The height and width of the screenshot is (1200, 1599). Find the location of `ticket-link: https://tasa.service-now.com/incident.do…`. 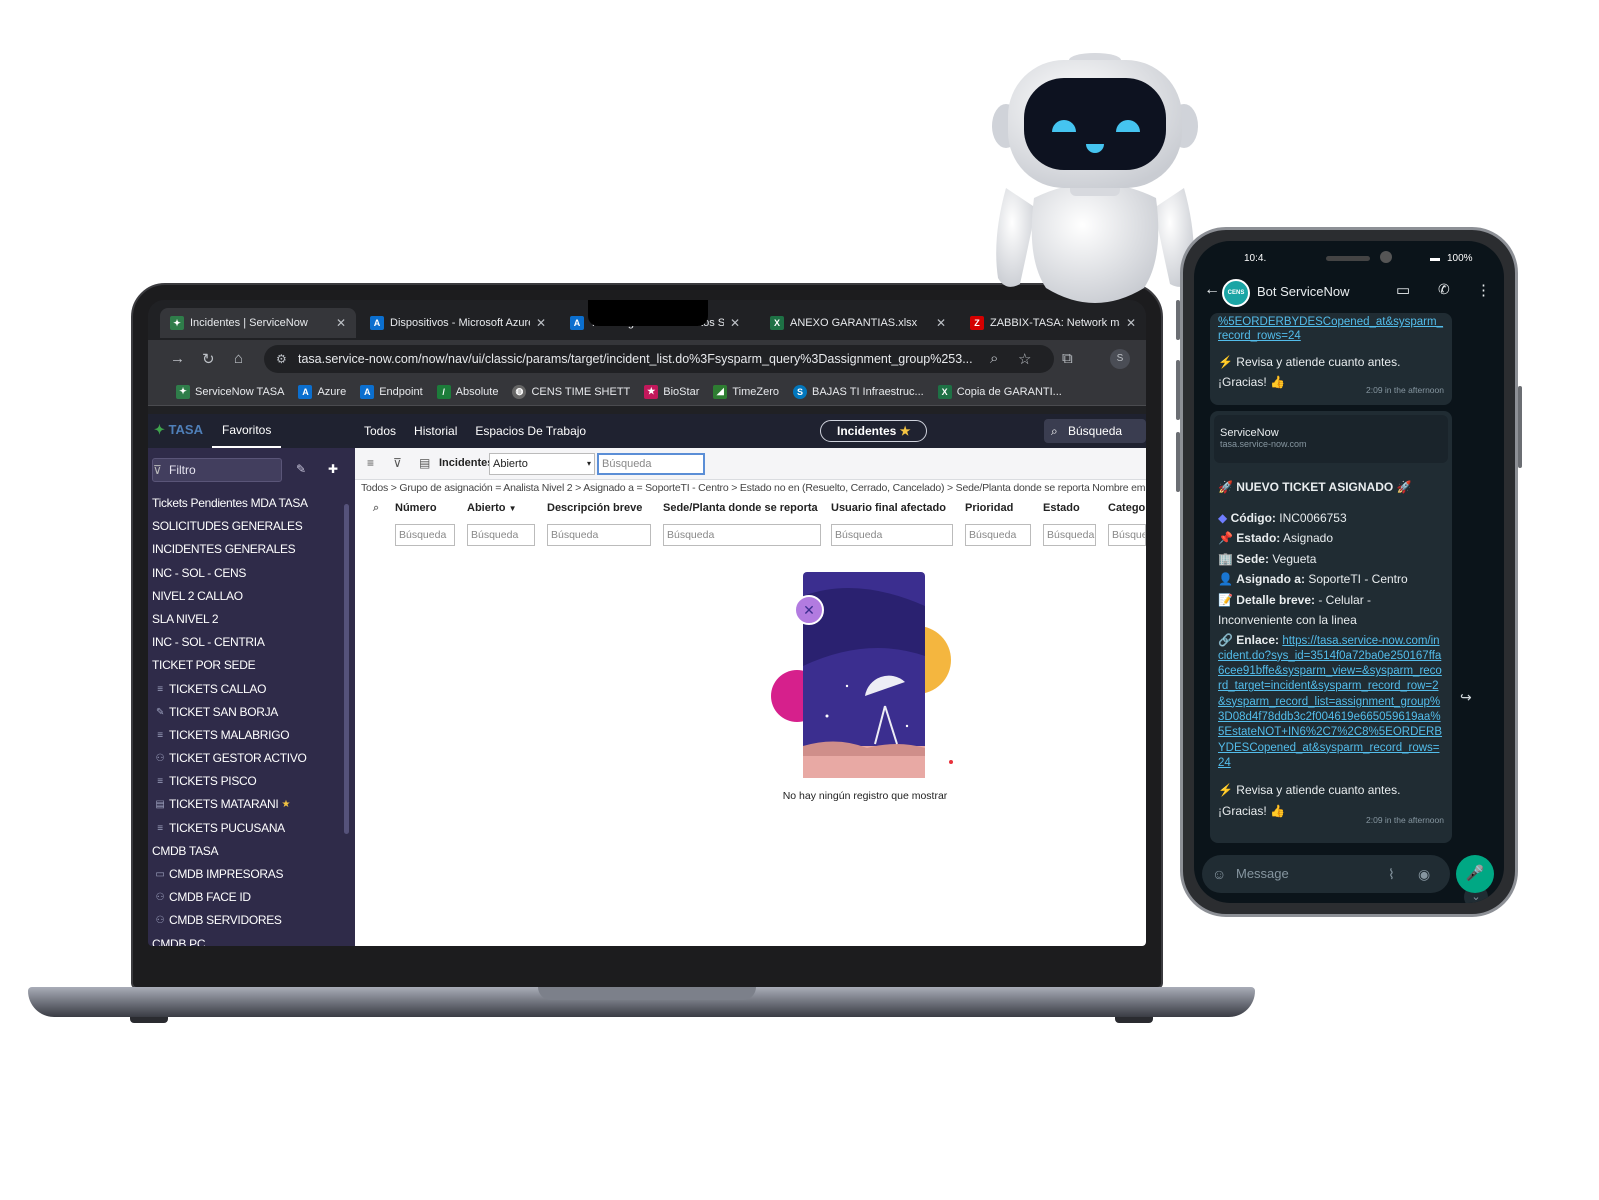

ticket-link: https://tasa.service-now.com/incident.do… is located at coordinates (1330, 702).